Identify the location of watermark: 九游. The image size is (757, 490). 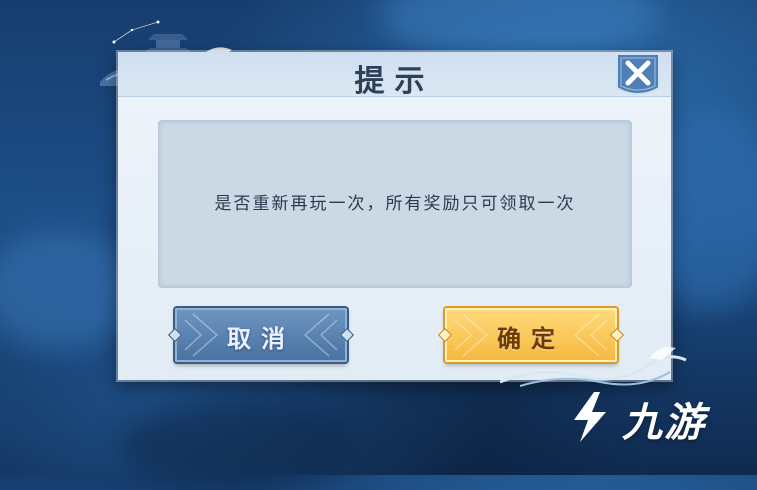
(655, 418).